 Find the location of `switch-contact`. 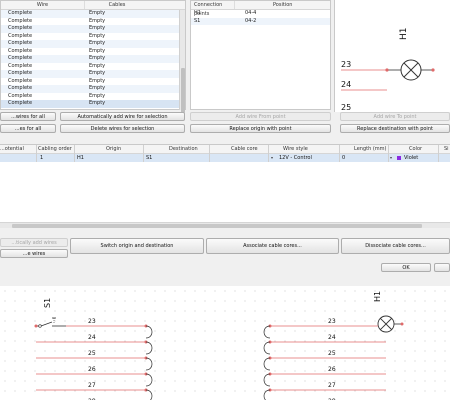

switch-contact is located at coordinates (40, 326).